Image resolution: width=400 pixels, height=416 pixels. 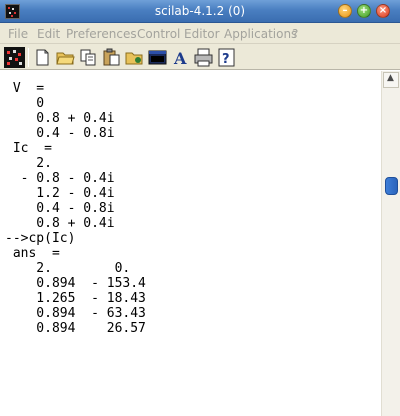 I want to click on scroll-up-button: ▲, so click(x=391, y=80).